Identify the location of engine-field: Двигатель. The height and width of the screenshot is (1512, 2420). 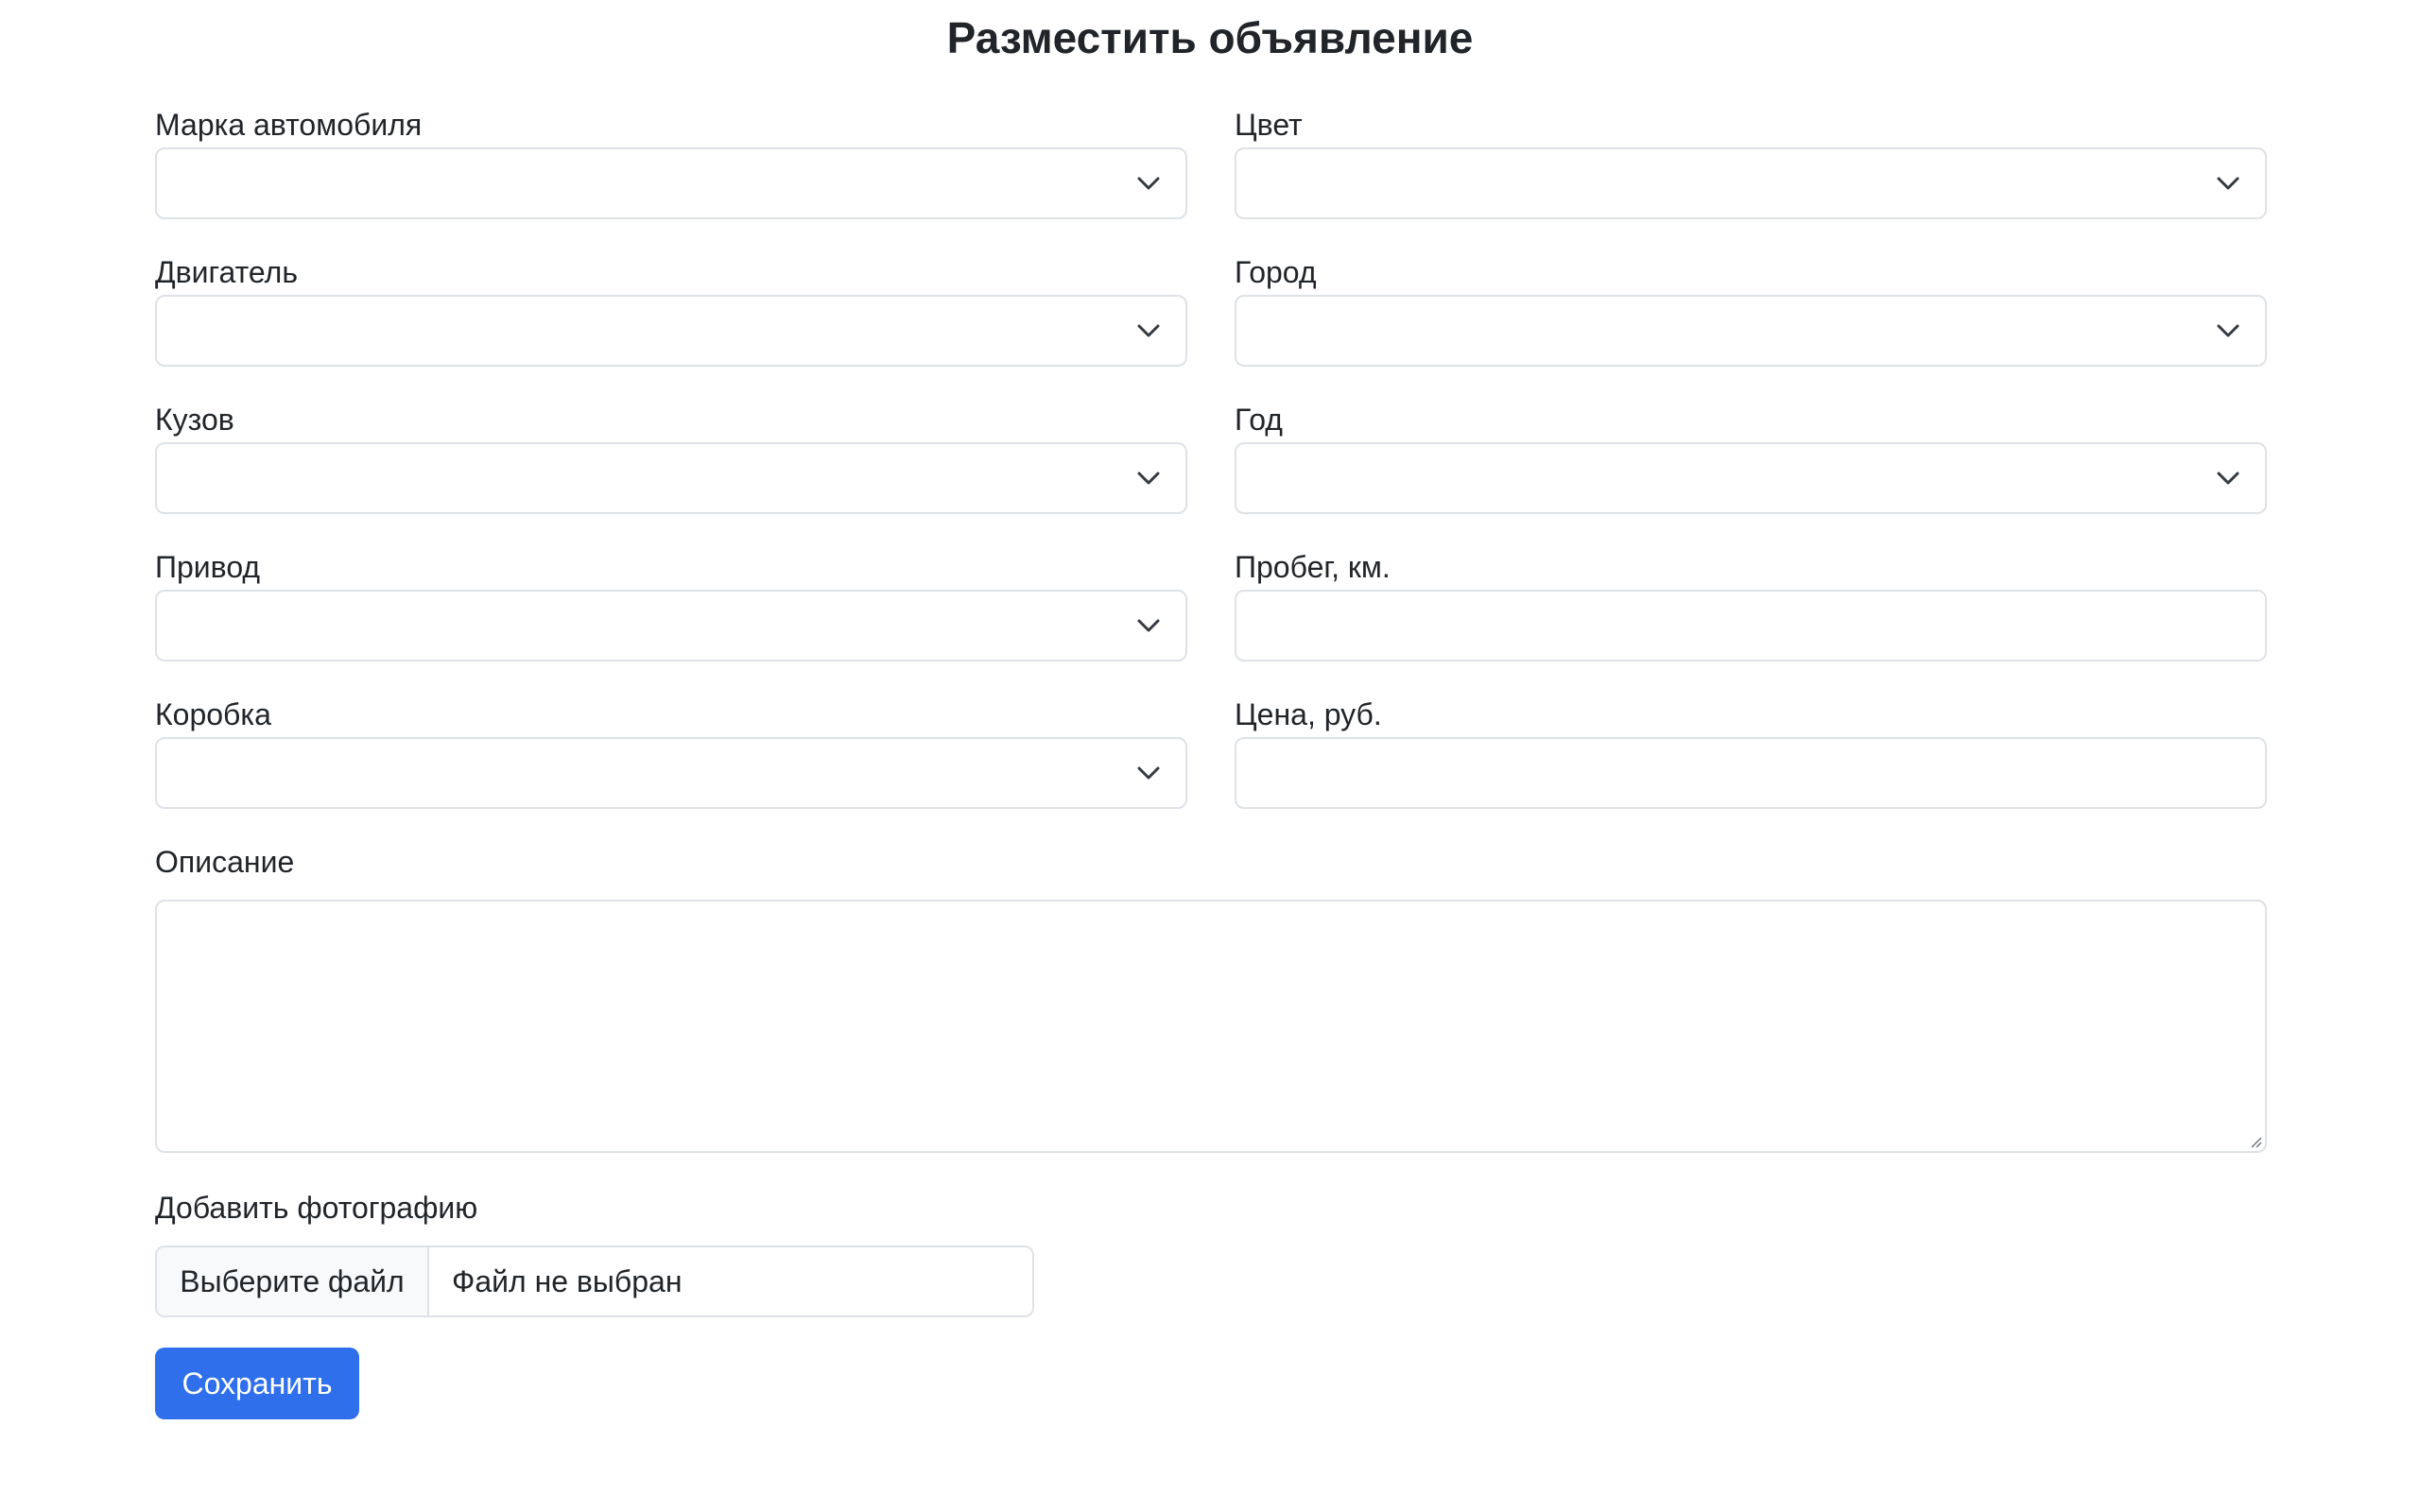
(671, 311).